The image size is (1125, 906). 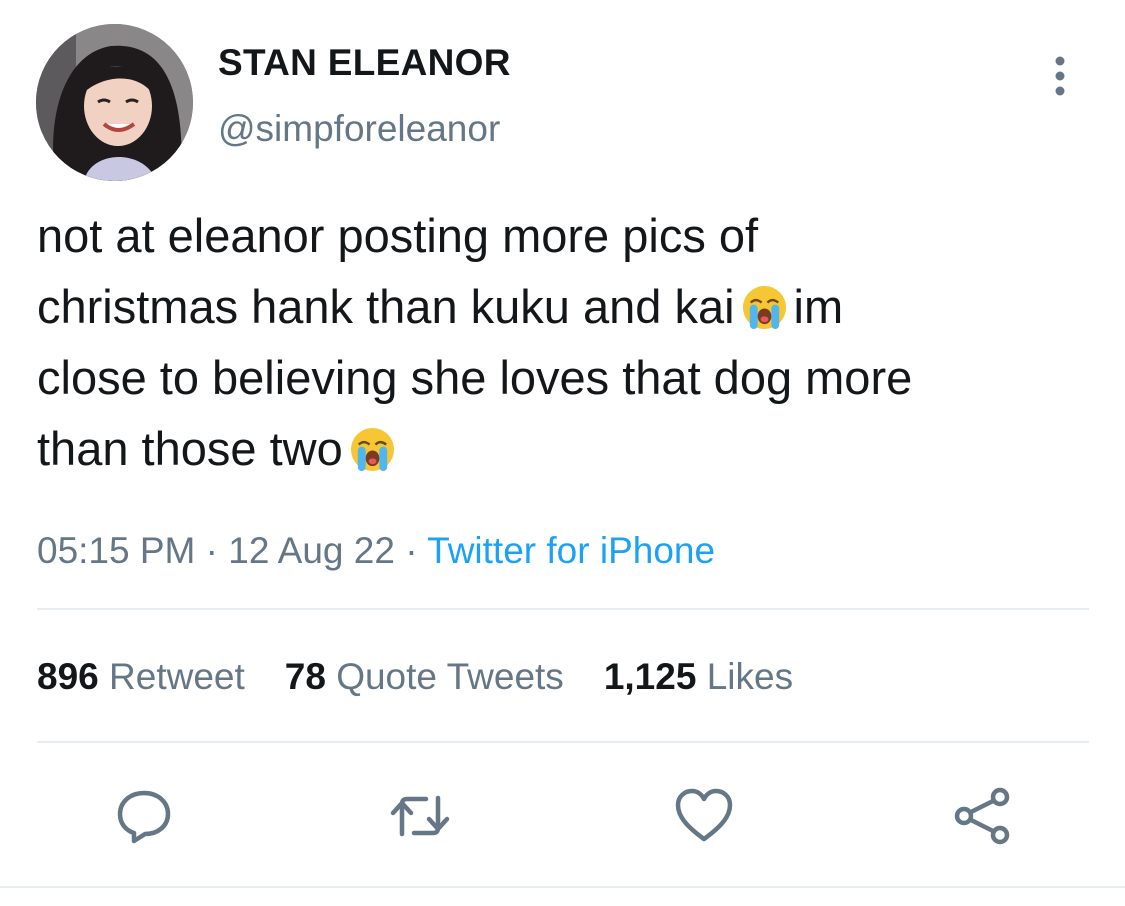 What do you see at coordinates (364, 63) in the screenshot?
I see `display-name: STAN ELEANOR` at bounding box center [364, 63].